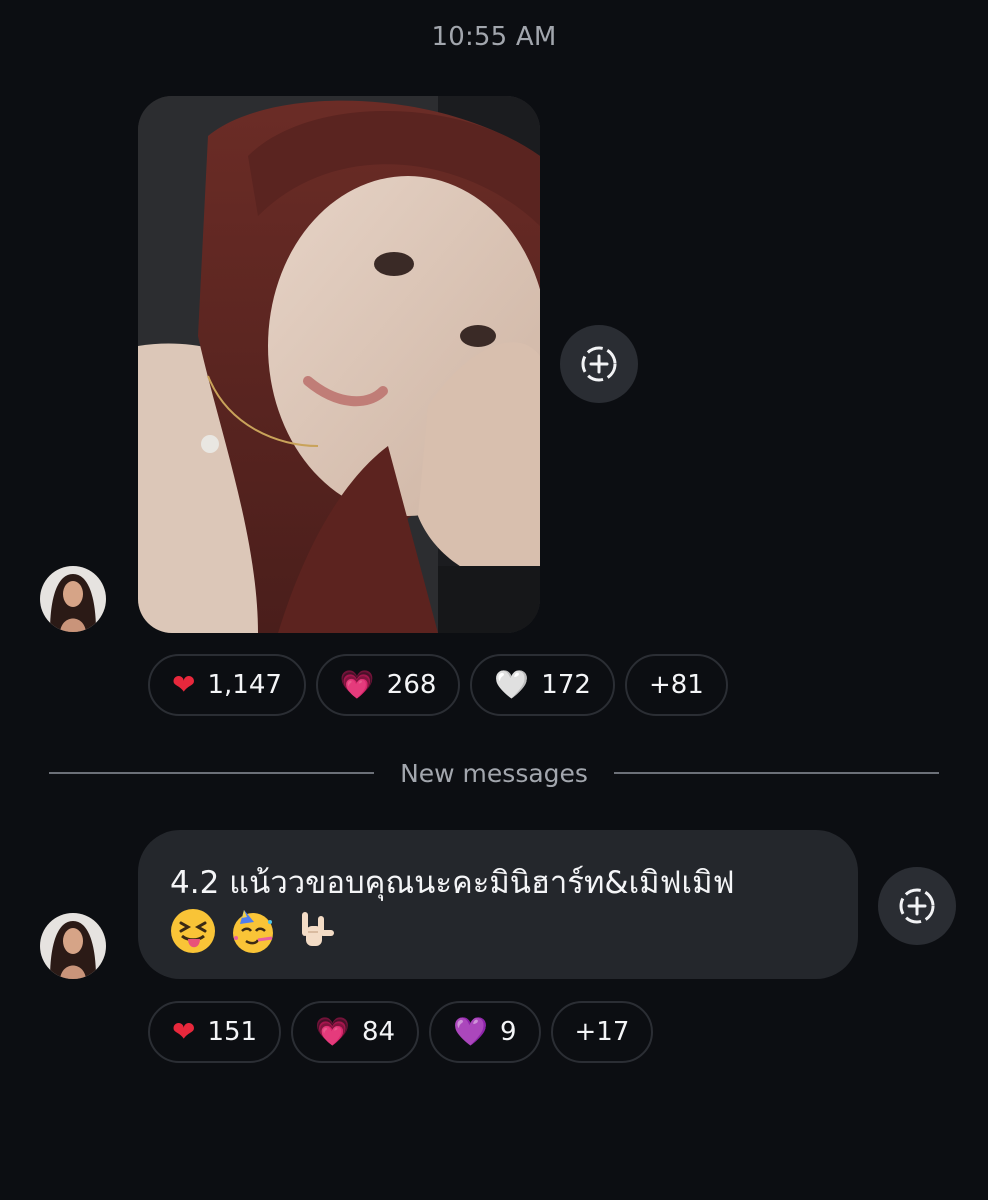 This screenshot has width=988, height=1200. I want to click on reaction-pill-more: +81, so click(676, 685).